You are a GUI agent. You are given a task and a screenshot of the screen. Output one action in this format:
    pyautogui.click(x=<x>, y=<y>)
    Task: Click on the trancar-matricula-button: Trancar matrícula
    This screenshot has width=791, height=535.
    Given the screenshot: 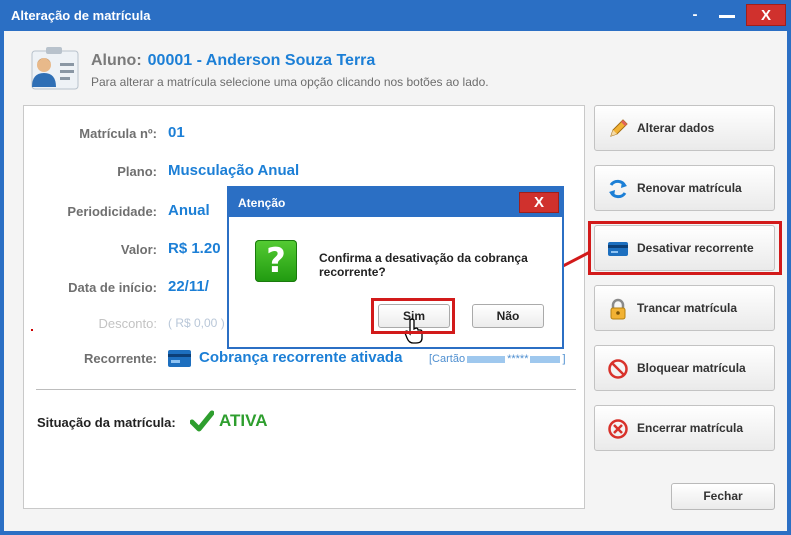 What is the action you would take?
    pyautogui.click(x=684, y=308)
    